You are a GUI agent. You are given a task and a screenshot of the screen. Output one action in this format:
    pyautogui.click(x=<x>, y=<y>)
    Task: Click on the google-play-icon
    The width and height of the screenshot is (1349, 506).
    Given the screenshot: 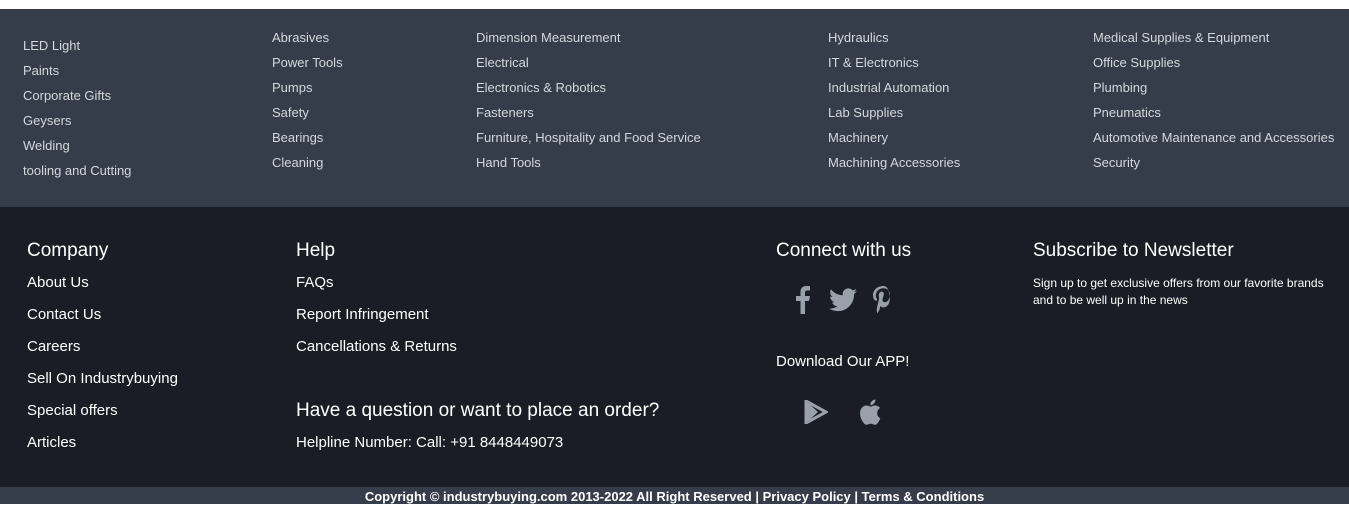 What is the action you would take?
    pyautogui.click(x=816, y=412)
    